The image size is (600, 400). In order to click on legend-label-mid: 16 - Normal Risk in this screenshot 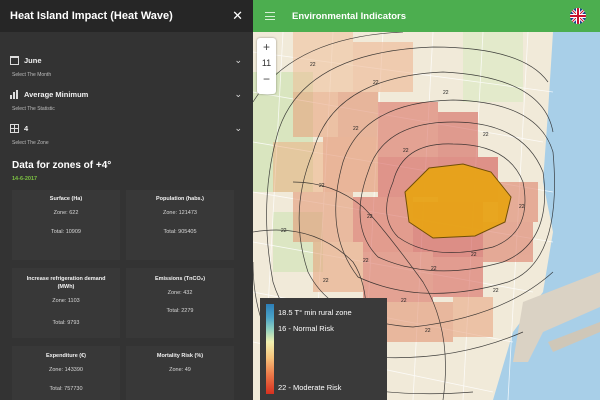, I will do `click(306, 328)`.